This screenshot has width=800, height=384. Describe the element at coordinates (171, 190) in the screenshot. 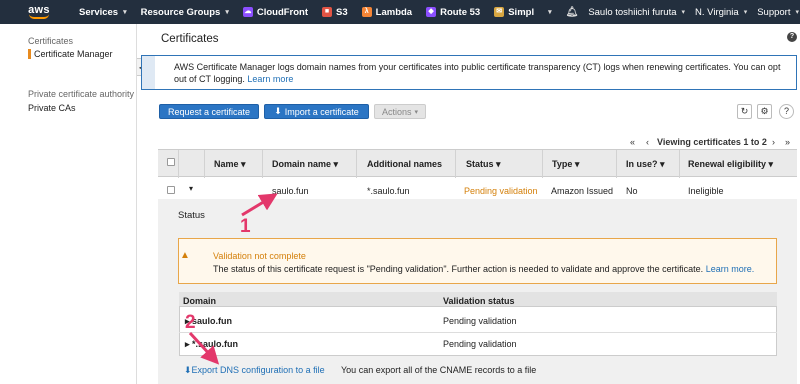

I see `row-checkbox` at that location.